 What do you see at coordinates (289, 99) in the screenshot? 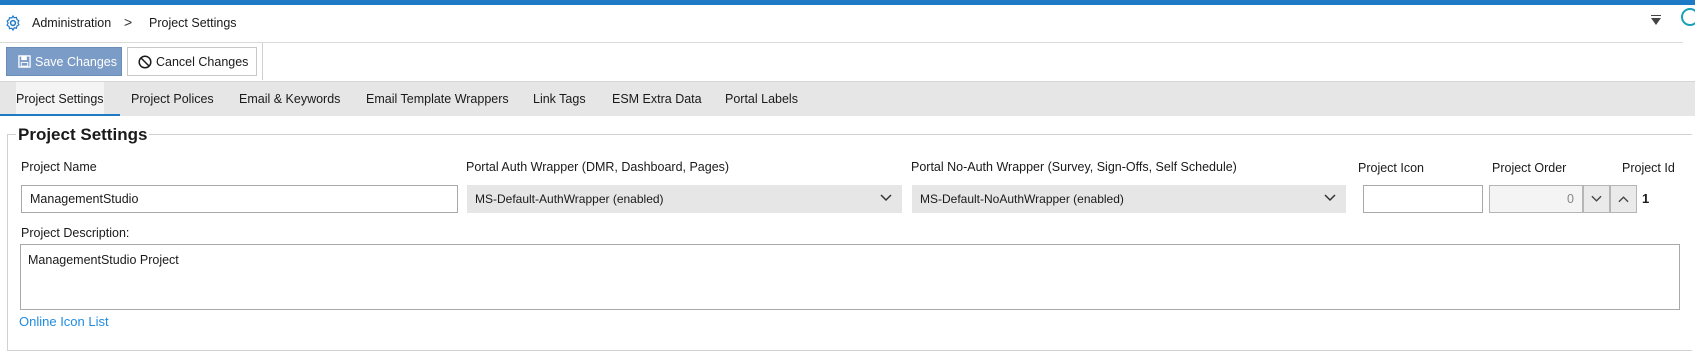
I see `tab-email-keywords: Email & Keywords` at bounding box center [289, 99].